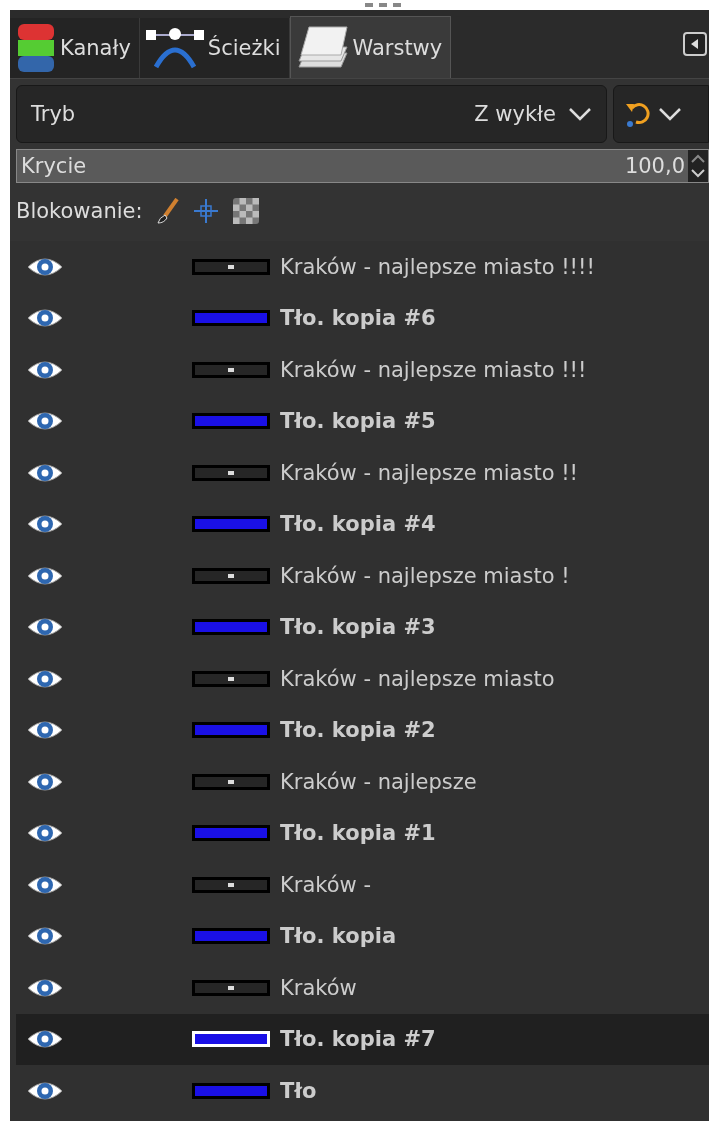  What do you see at coordinates (245, 211) in the screenshot?
I see `checkerboard-icon` at bounding box center [245, 211].